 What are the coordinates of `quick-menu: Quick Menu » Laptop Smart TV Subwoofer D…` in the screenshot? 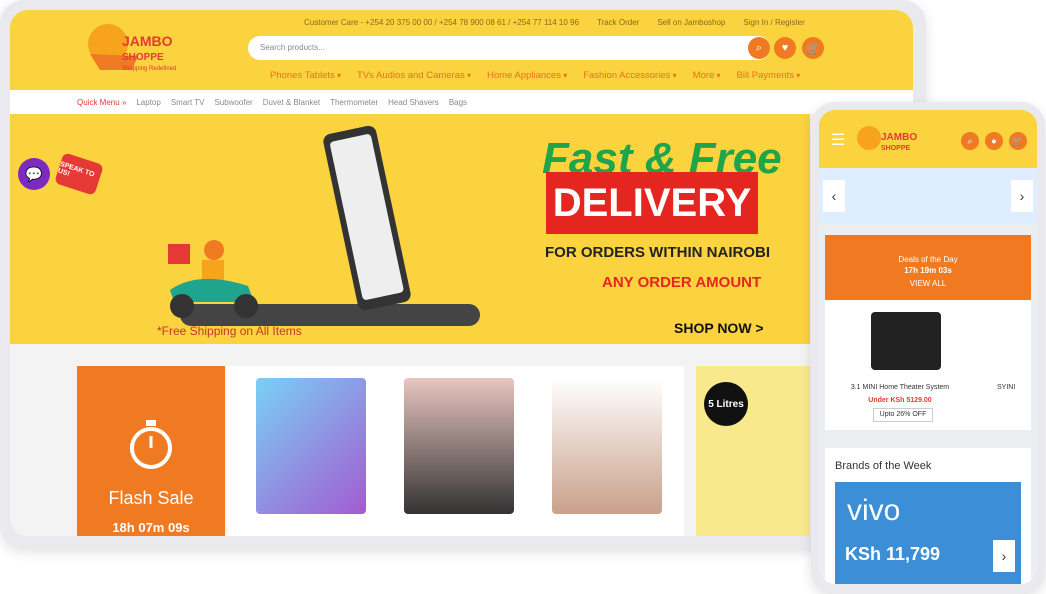 It's located at (461, 102).